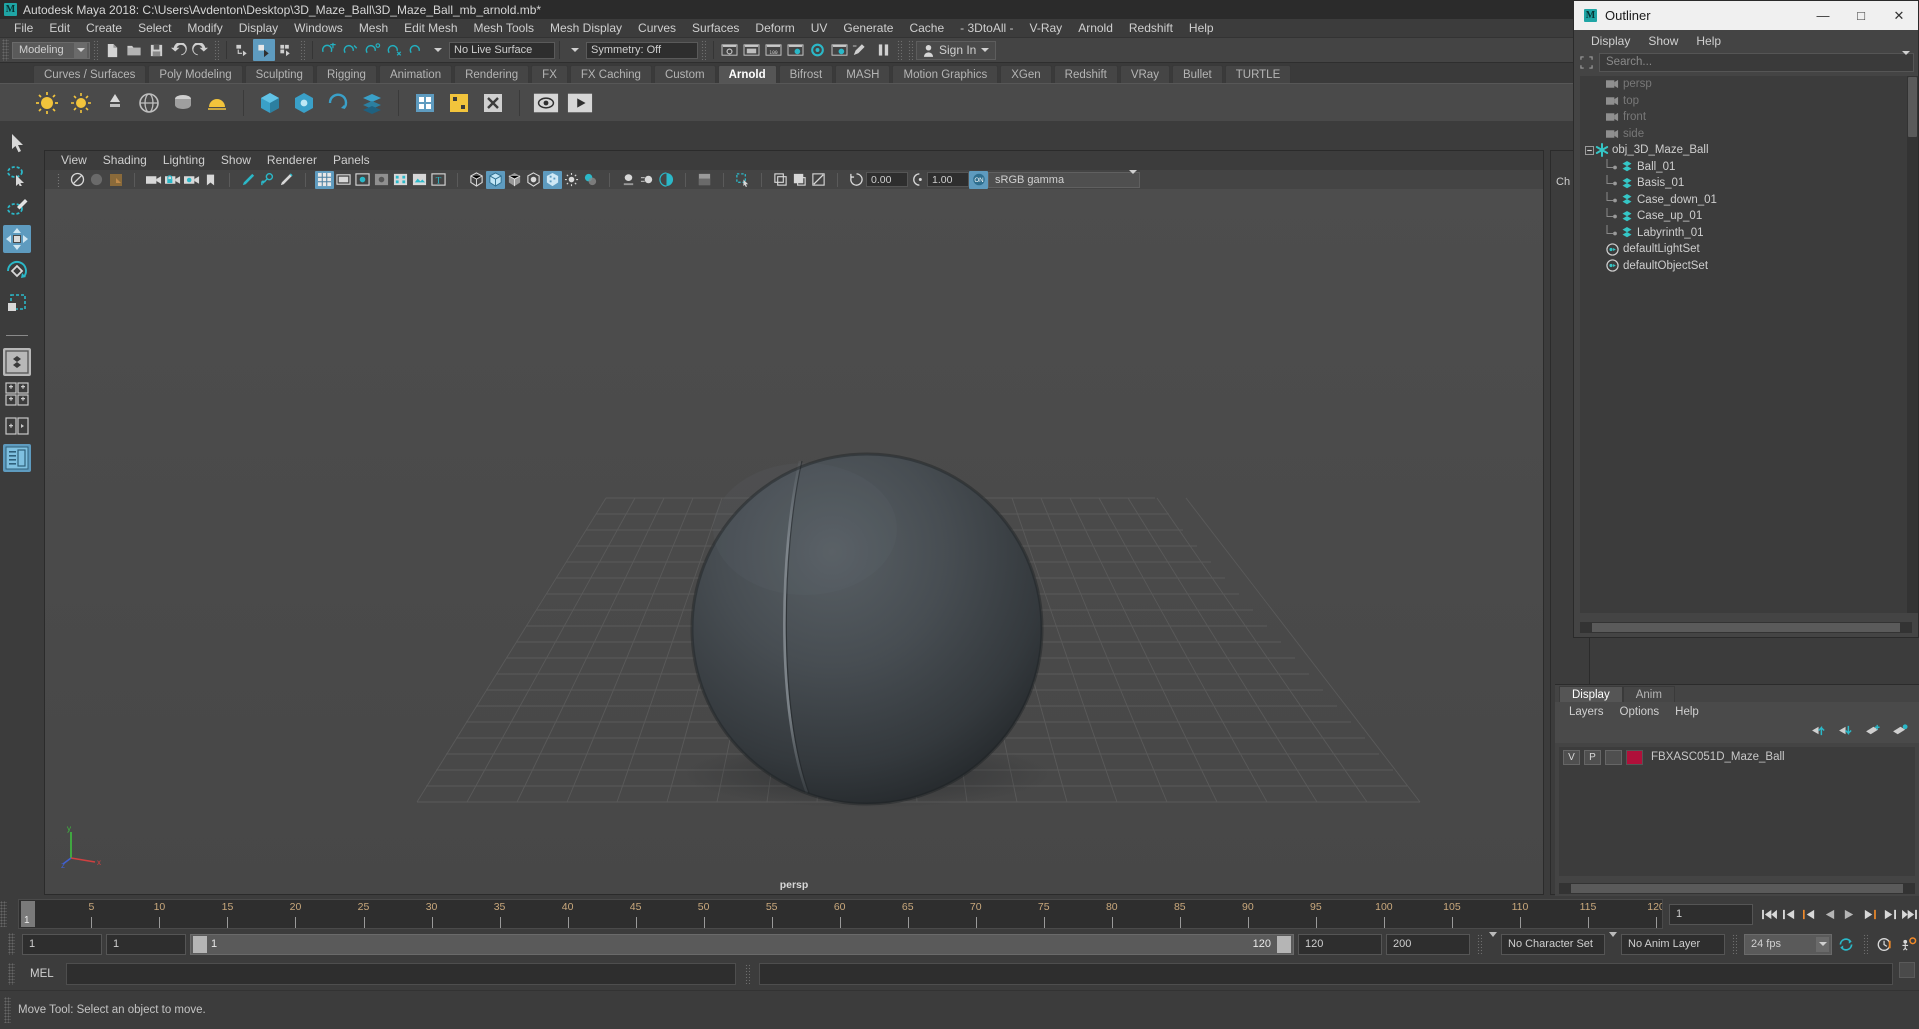  What do you see at coordinates (1571, 757) in the screenshot?
I see `layer-visibility-toggle: V` at bounding box center [1571, 757].